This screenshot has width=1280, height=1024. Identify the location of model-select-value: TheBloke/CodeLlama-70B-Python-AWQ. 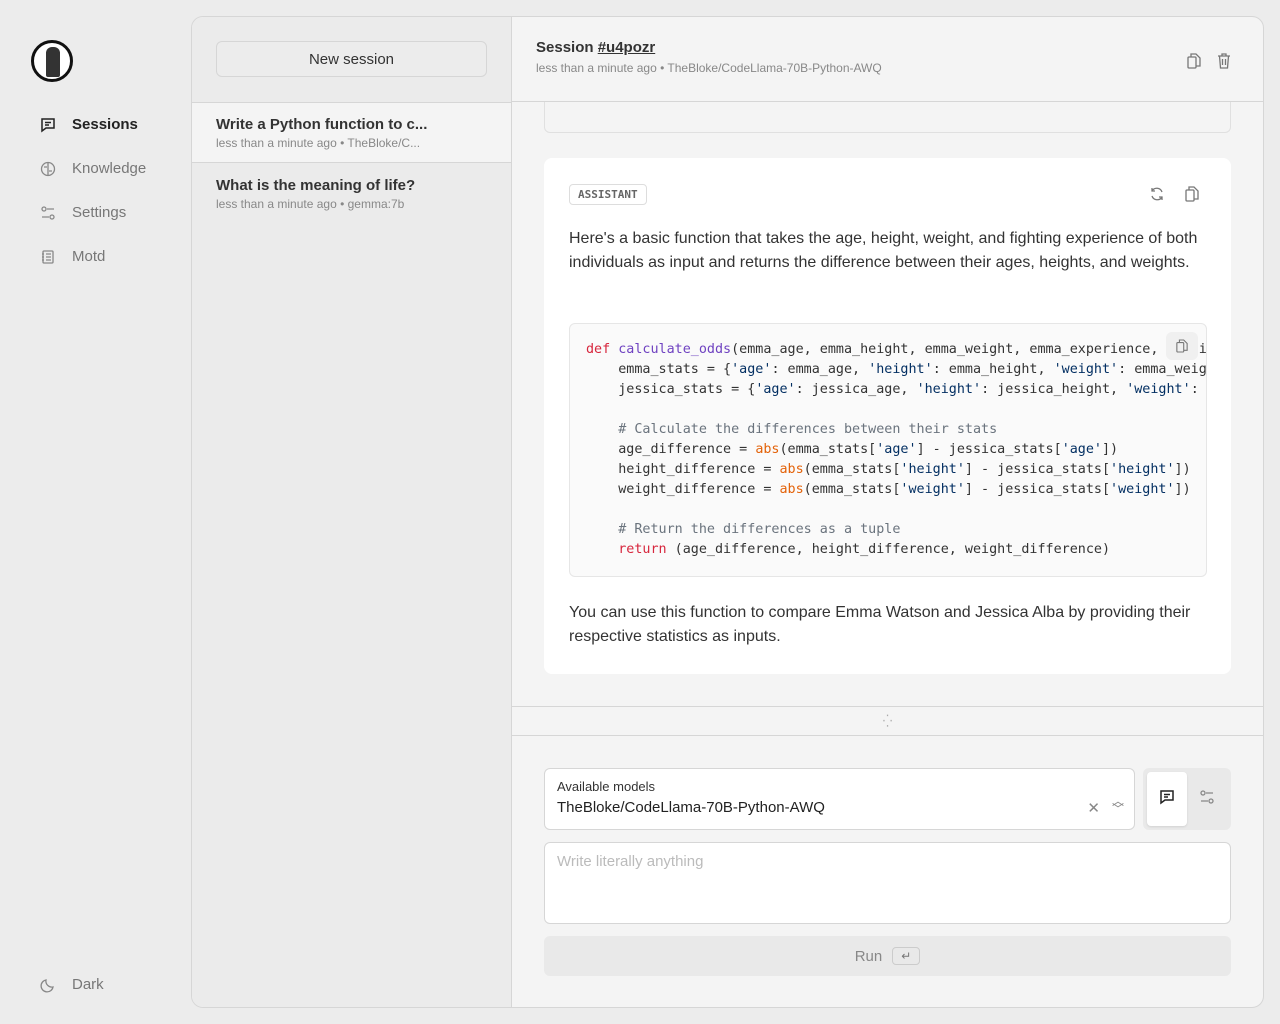
(691, 807).